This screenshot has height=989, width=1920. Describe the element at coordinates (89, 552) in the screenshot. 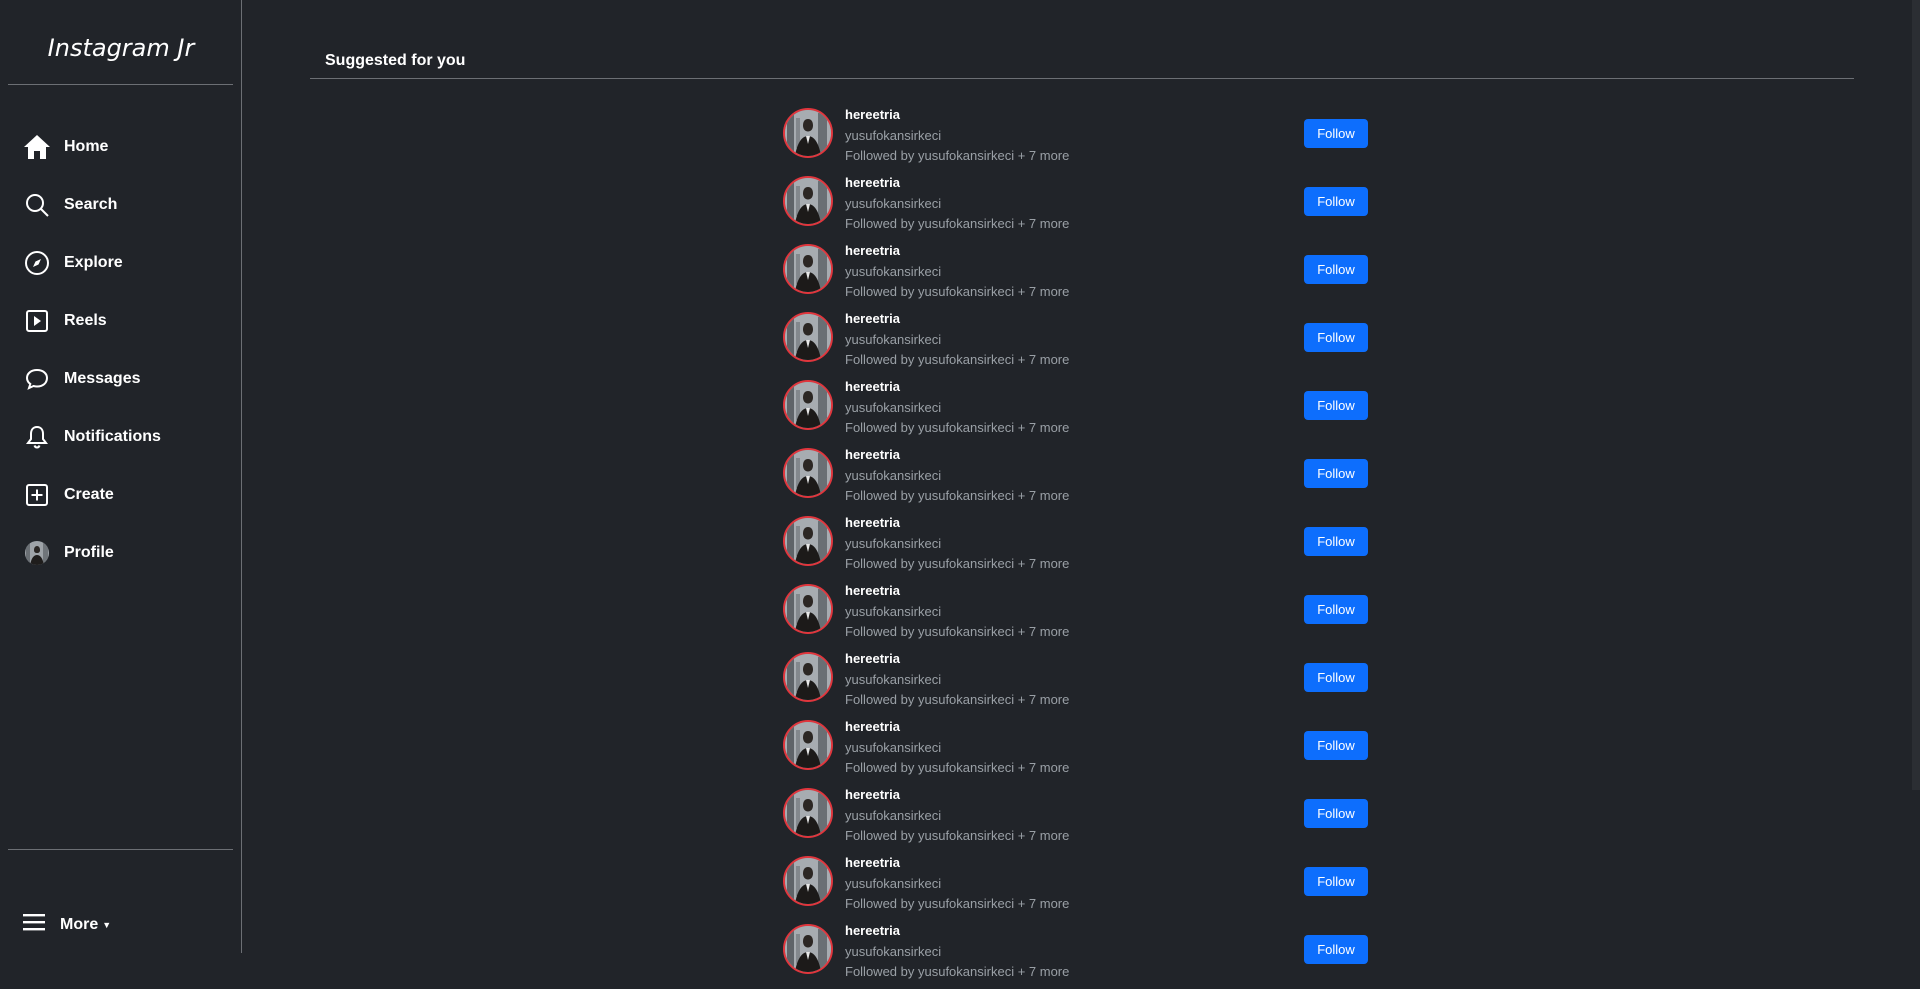

I see `sidebar-item-label: Profile` at that location.